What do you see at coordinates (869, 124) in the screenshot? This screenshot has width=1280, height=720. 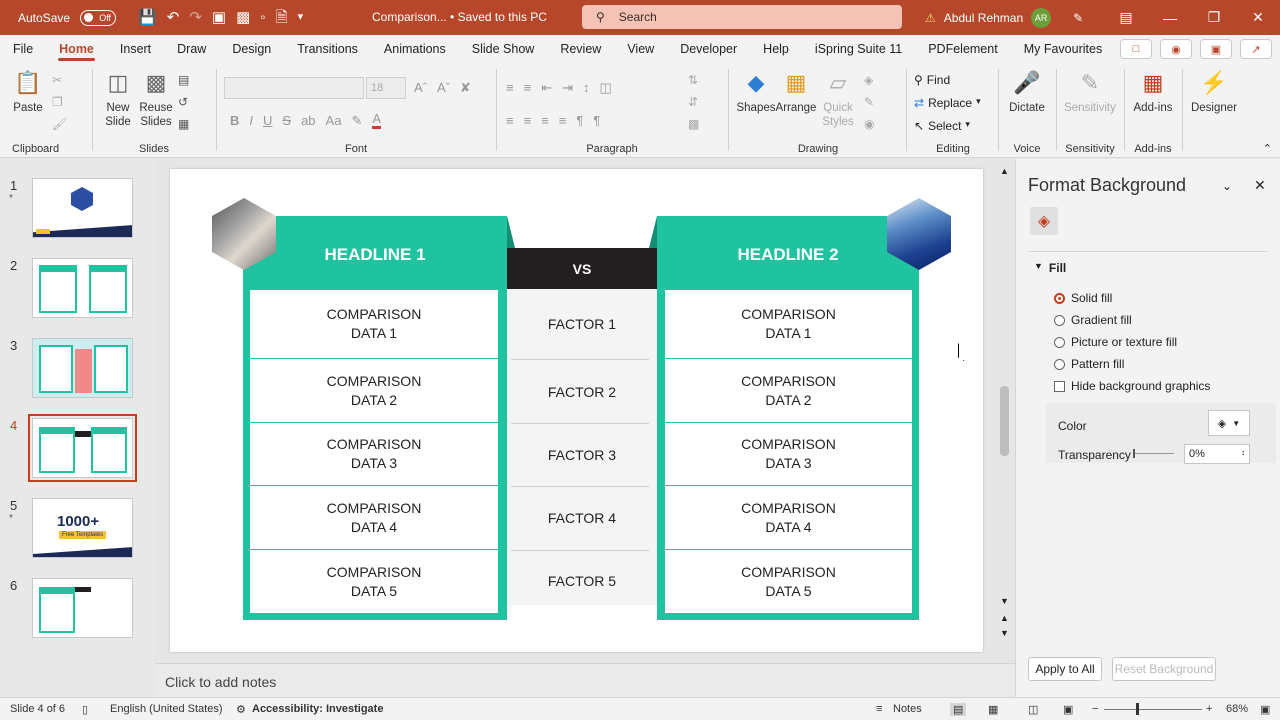 I see `shape-effects-icon: ◉` at bounding box center [869, 124].